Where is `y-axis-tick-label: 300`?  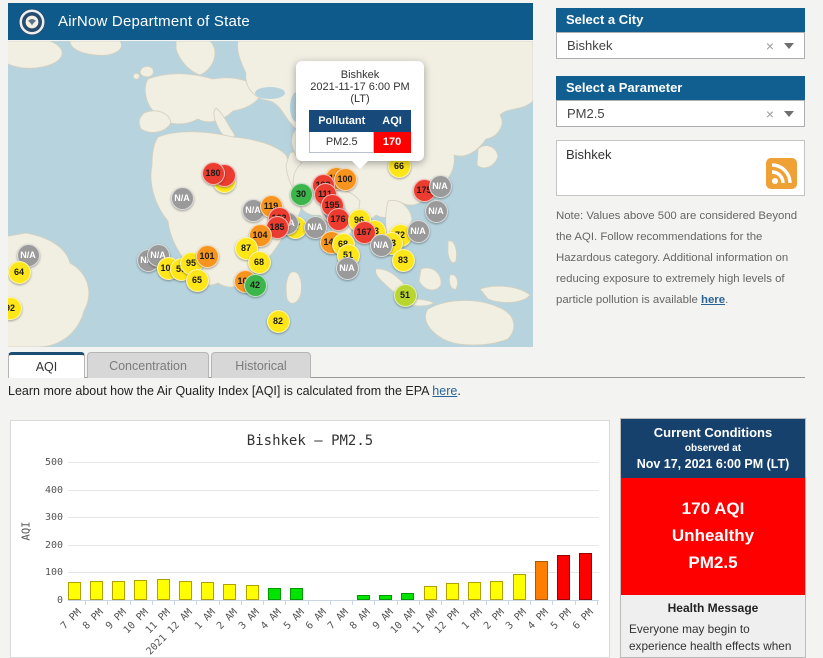
y-axis-tick-label: 300 is located at coordinates (53, 518).